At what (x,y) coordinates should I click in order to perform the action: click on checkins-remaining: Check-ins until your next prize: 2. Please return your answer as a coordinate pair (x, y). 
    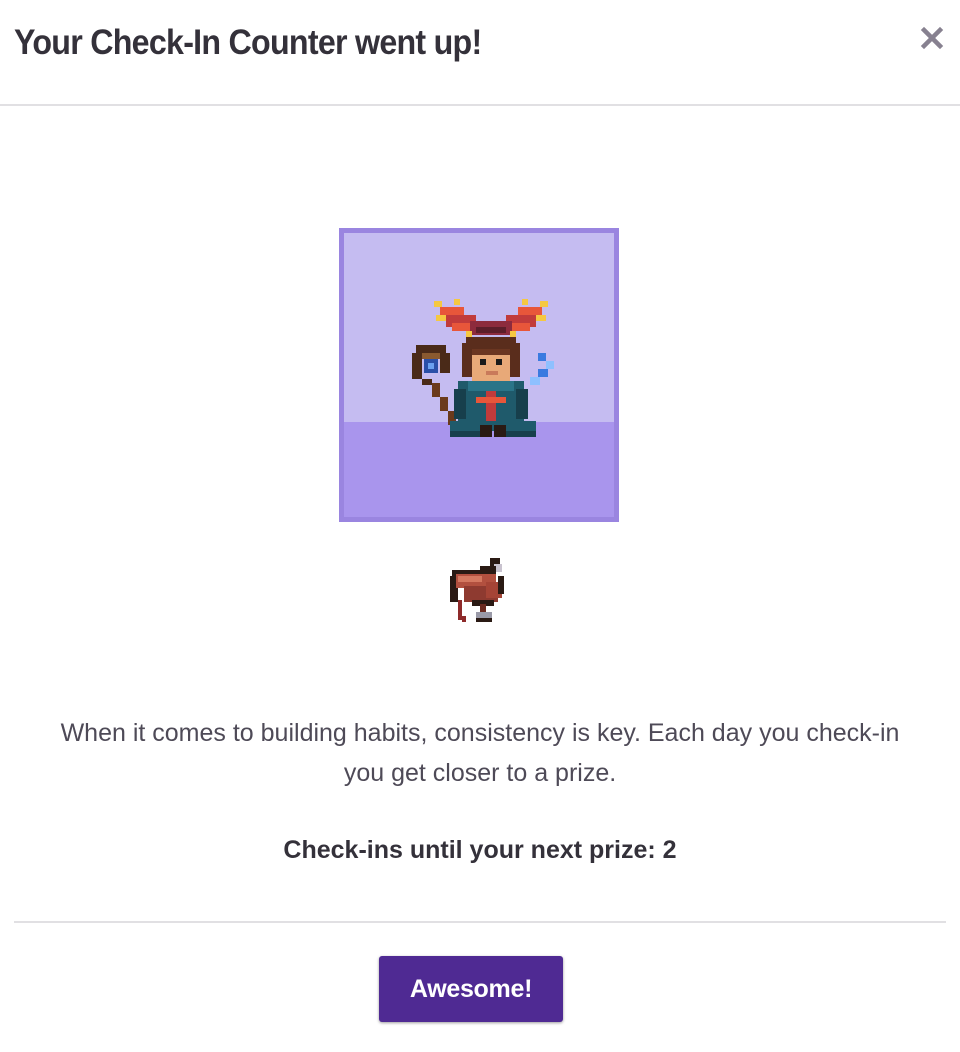
    Looking at the image, I should click on (480, 850).